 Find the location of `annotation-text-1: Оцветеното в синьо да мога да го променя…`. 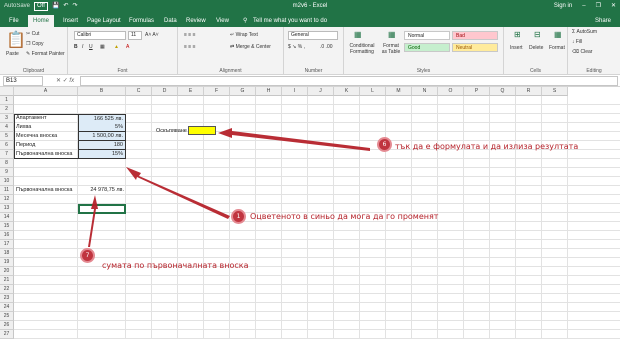

annotation-text-1: Оцветеното в синьо да мога да го променя… is located at coordinates (344, 216).